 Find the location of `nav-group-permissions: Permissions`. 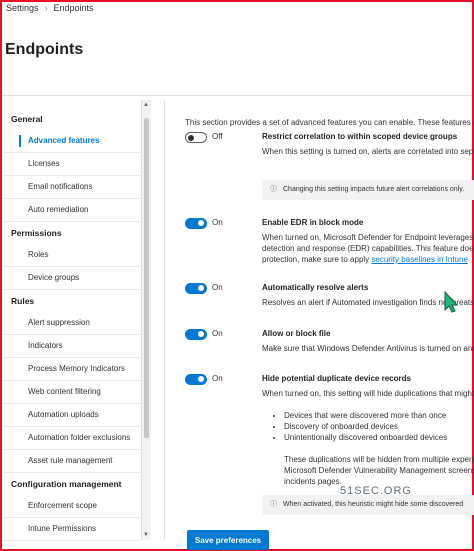

nav-group-permissions: Permissions is located at coordinates (36, 233).